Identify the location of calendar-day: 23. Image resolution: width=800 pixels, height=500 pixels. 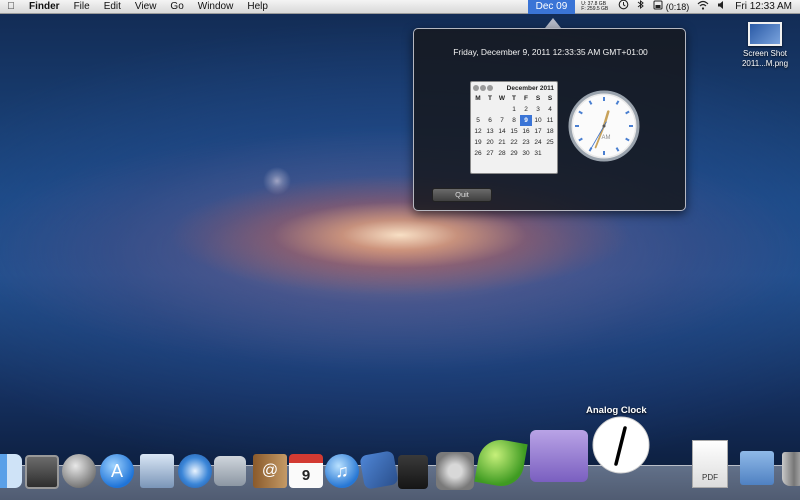
(526, 142).